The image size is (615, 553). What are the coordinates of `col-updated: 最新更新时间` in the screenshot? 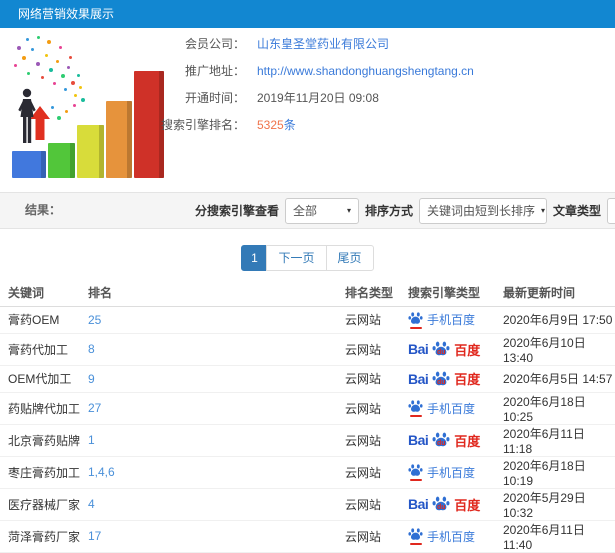 It's located at (559, 293).